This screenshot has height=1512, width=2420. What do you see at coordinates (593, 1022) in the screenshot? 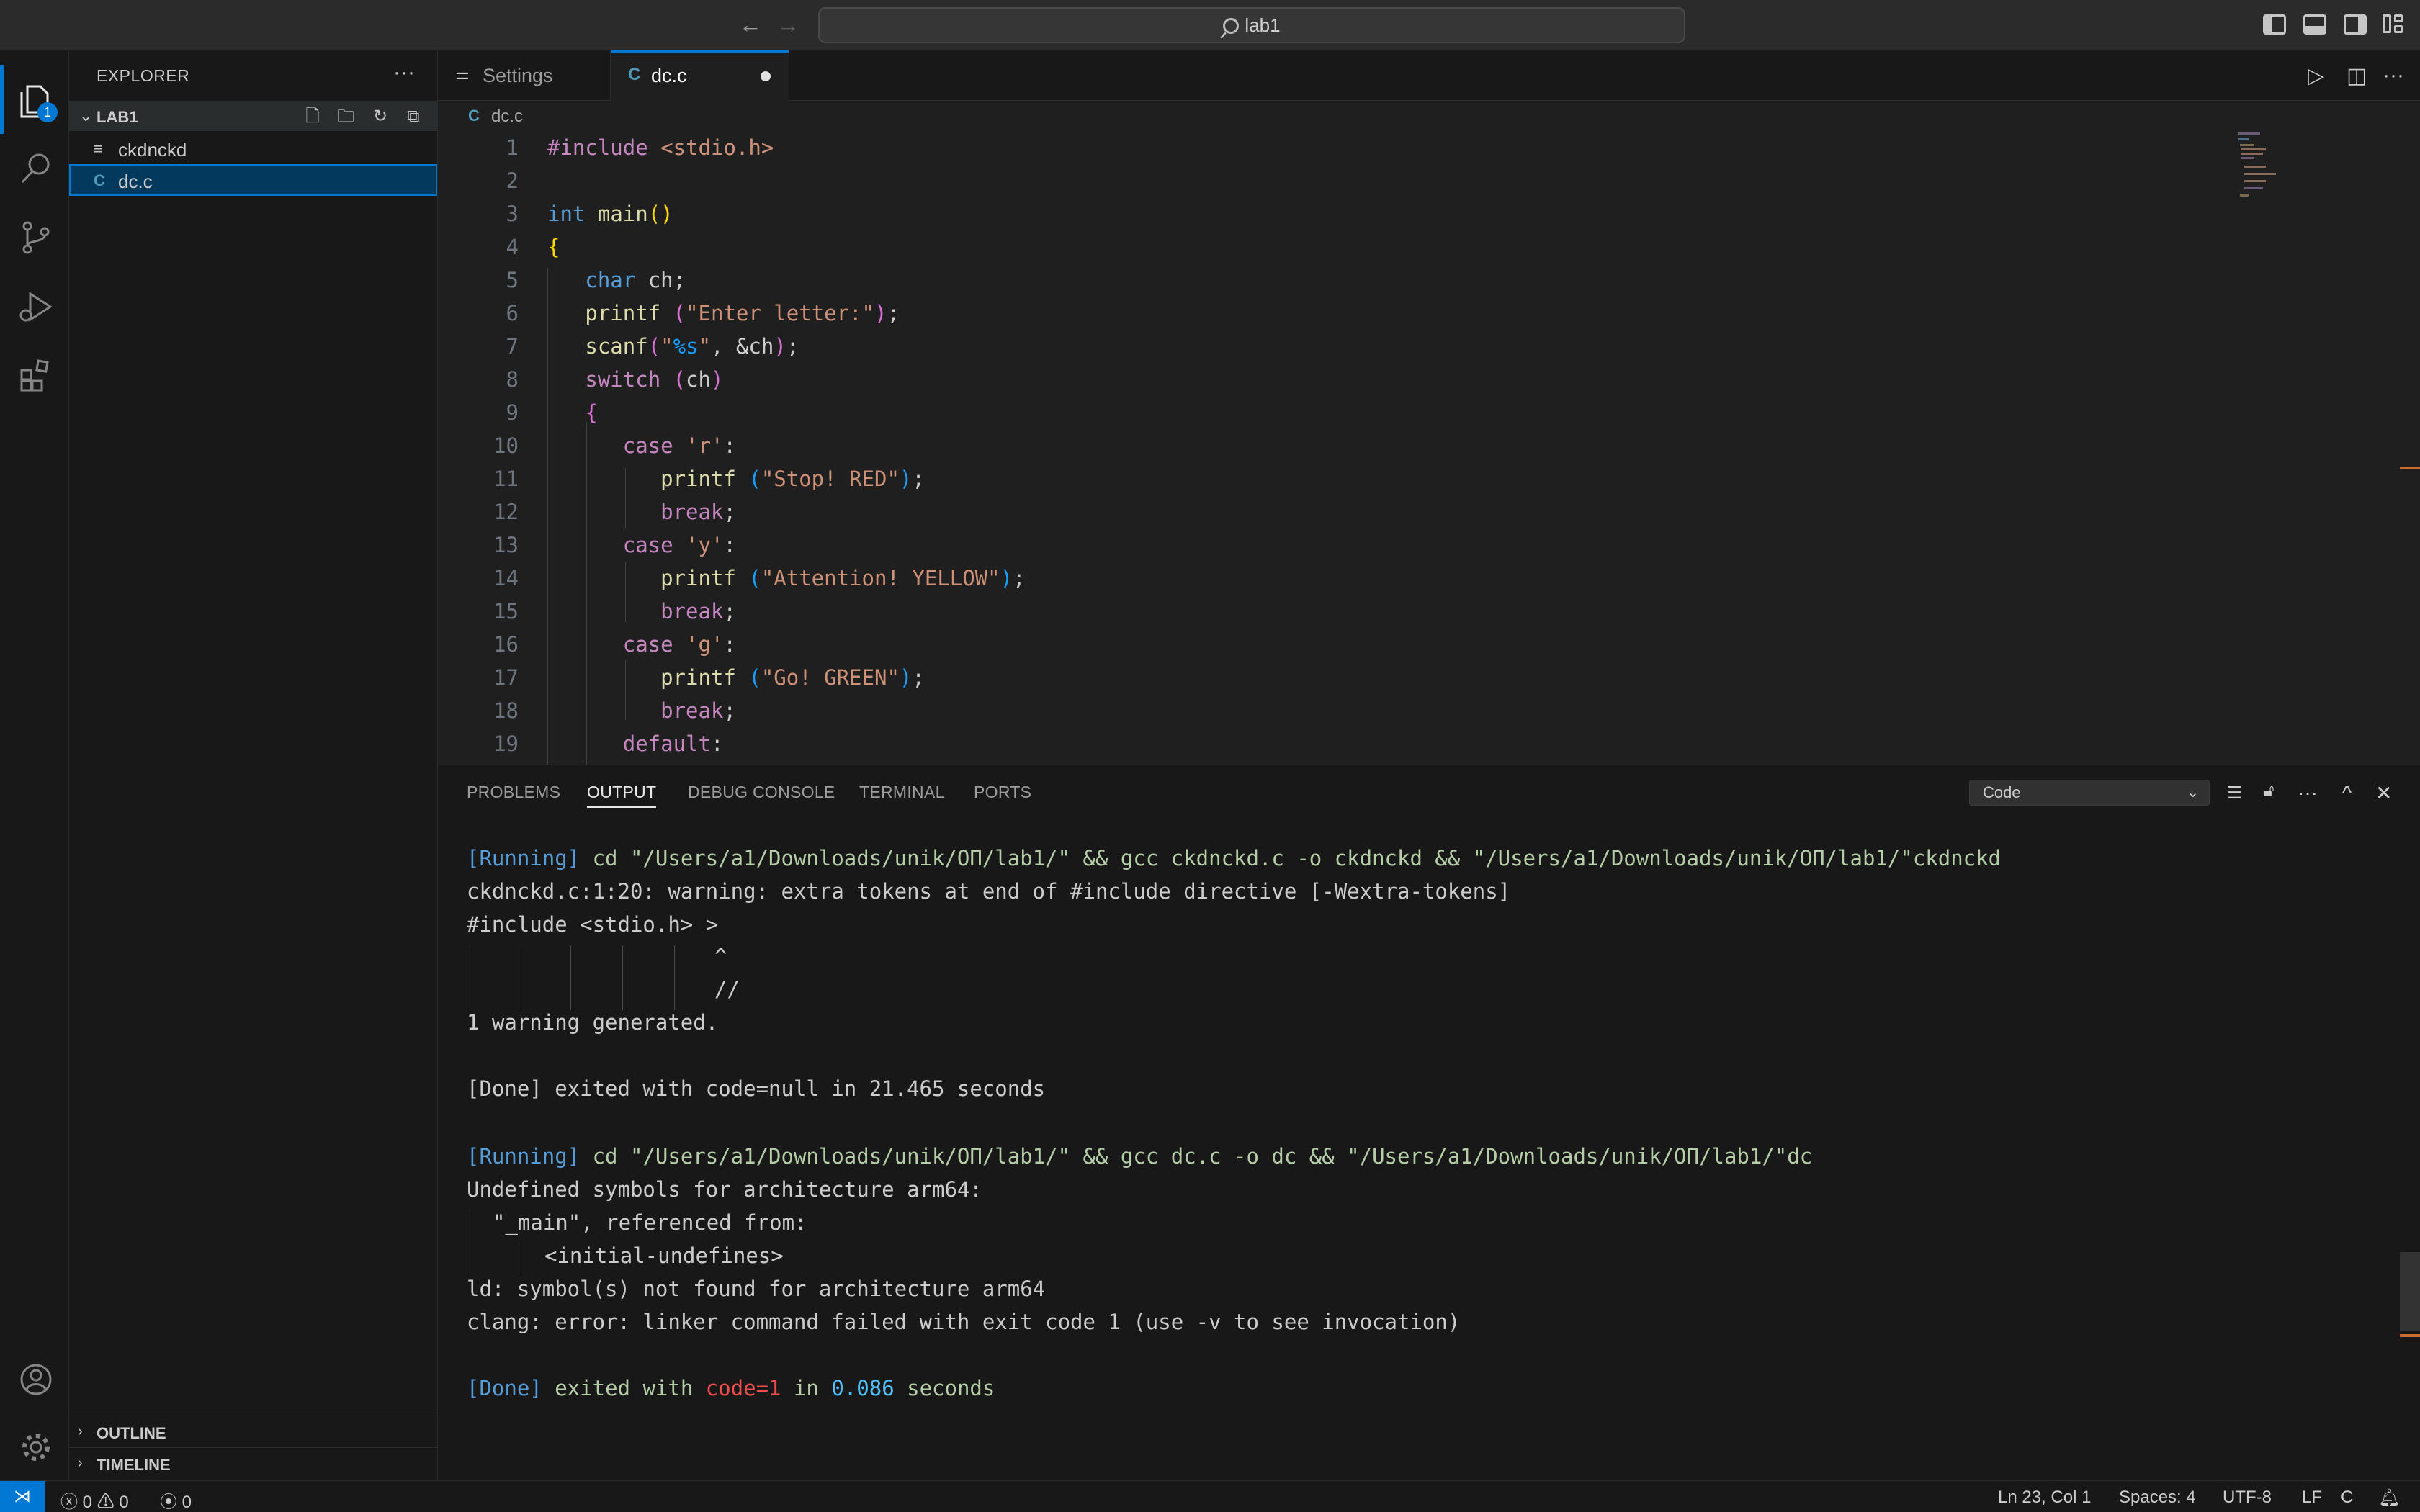
I see `output-line: 1 warning generated.` at bounding box center [593, 1022].